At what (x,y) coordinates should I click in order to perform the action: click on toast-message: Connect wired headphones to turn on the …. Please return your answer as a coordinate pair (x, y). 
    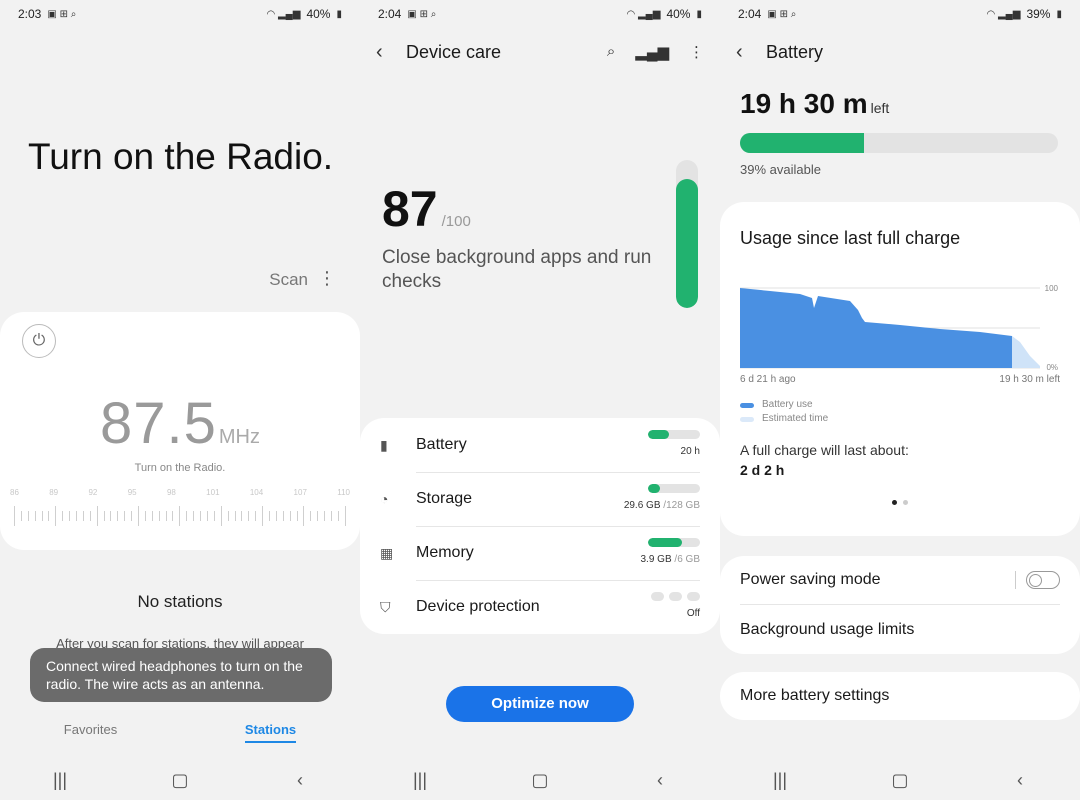
    Looking at the image, I should click on (181, 675).